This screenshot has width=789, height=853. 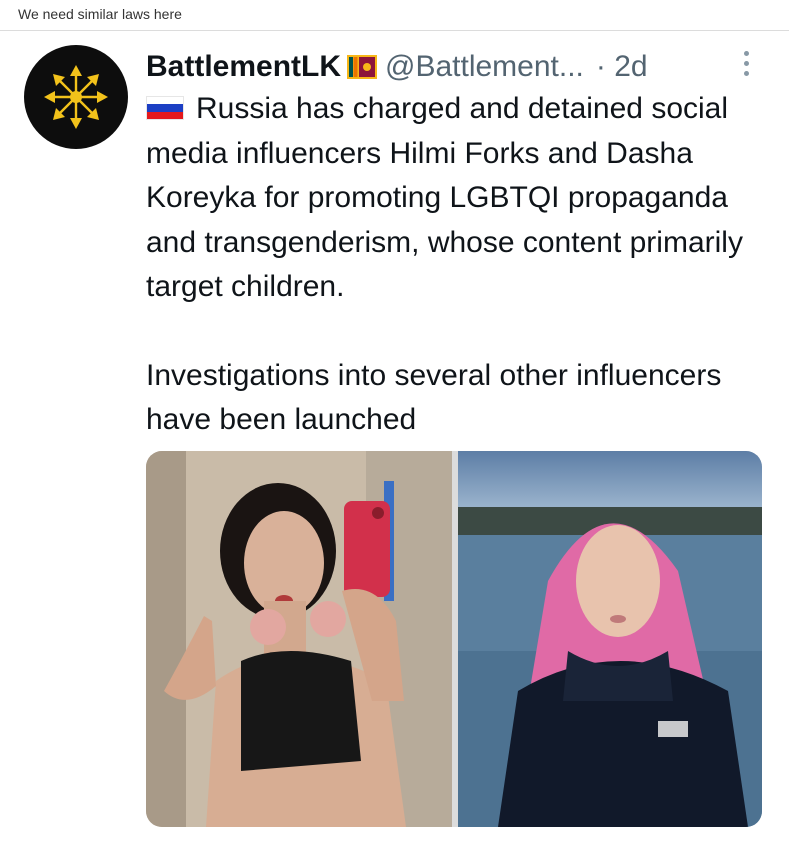 What do you see at coordinates (165, 108) in the screenshot?
I see `russia-flag-icon` at bounding box center [165, 108].